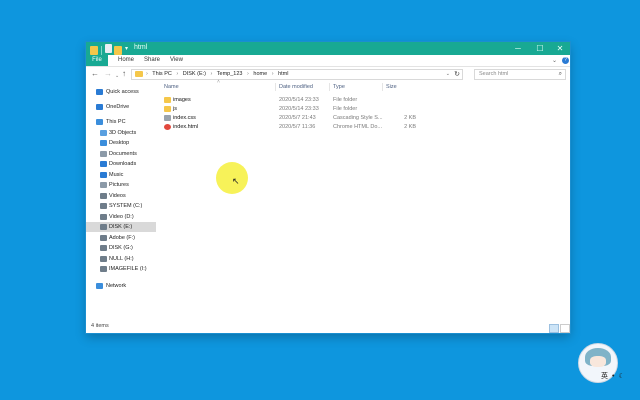 This screenshot has height=400, width=640. I want to click on document-icon, so click(103, 154).